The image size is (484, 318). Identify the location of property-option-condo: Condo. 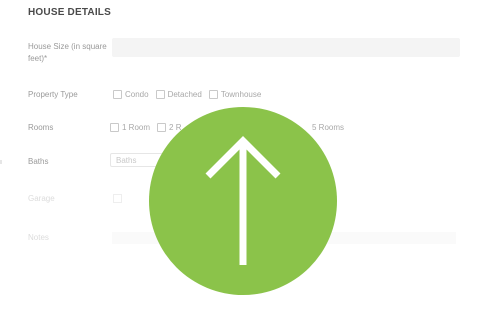
(131, 94).